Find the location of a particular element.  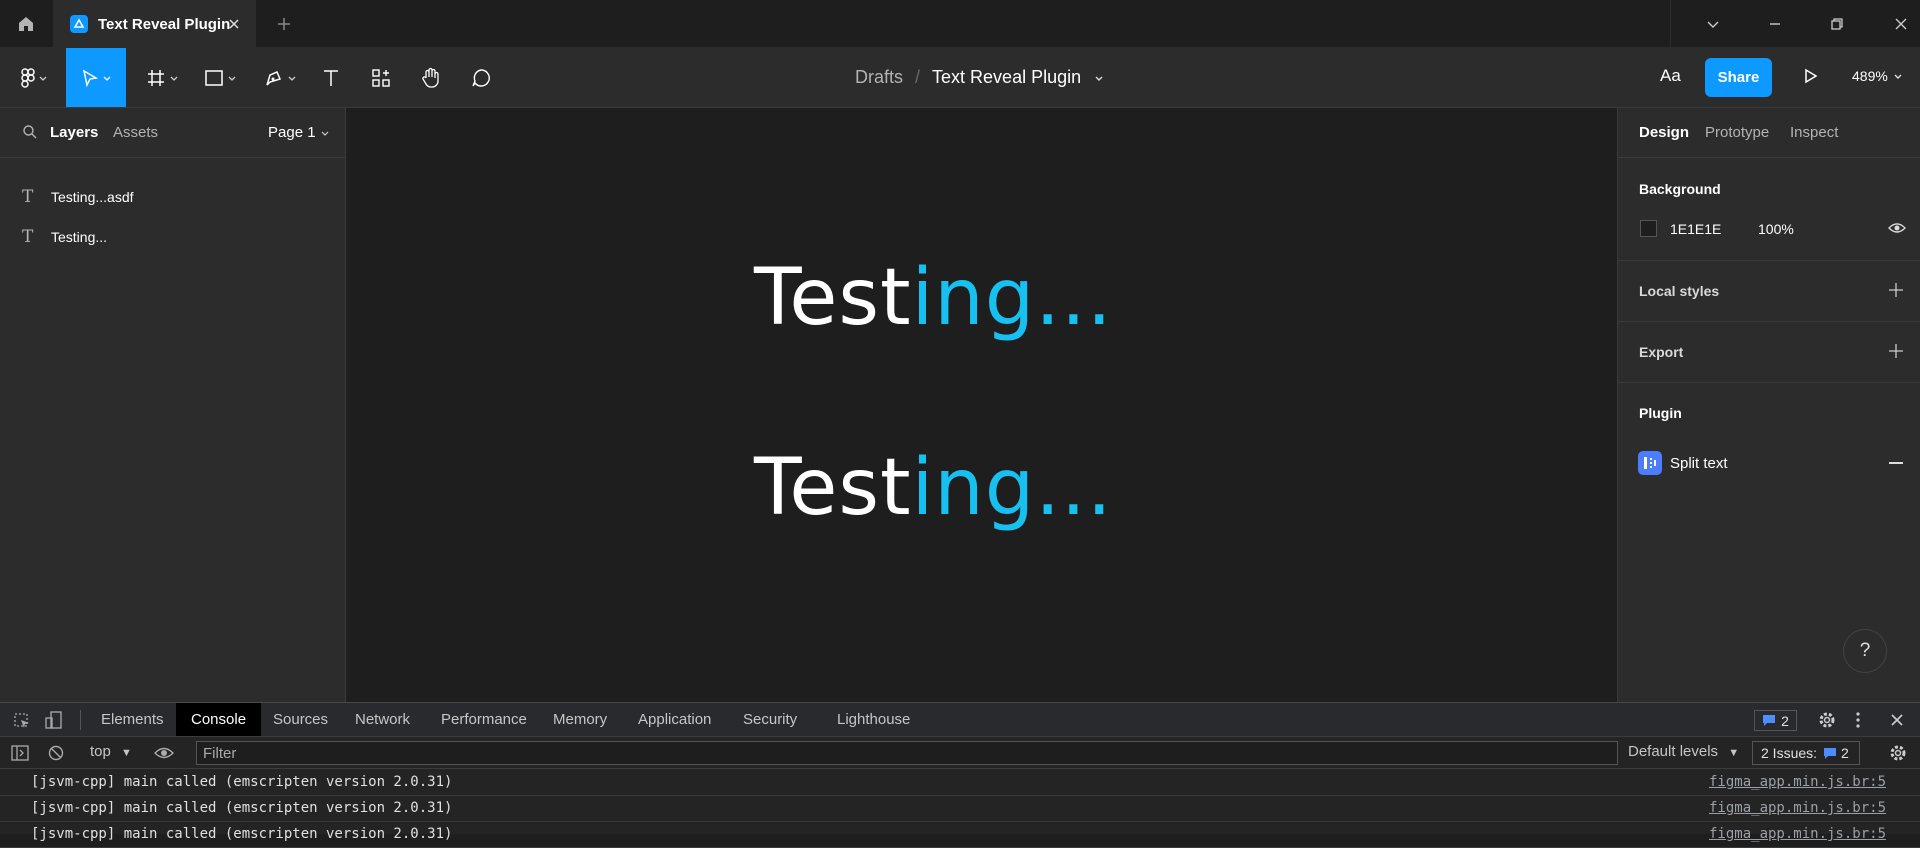

add-export-icon is located at coordinates (1896, 351).